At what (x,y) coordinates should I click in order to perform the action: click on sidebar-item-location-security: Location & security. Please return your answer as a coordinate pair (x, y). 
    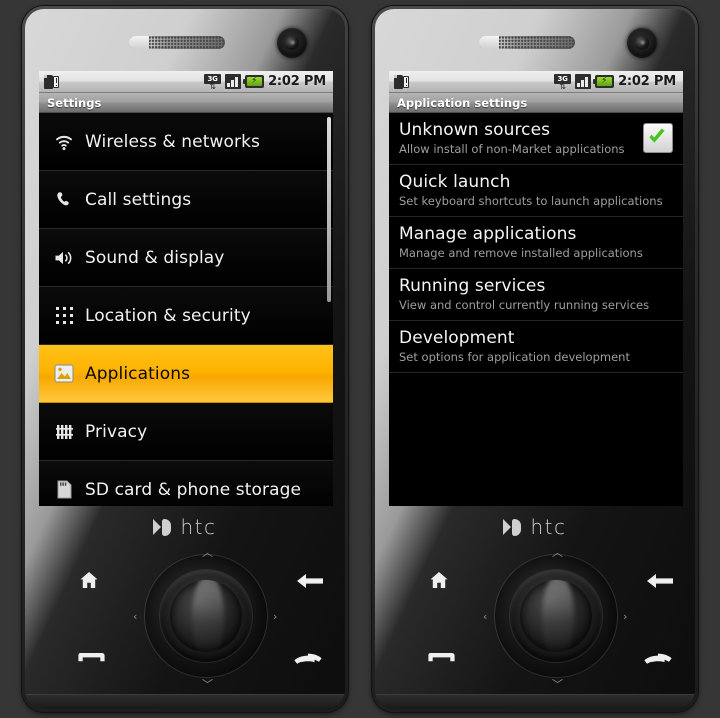
    Looking at the image, I should click on (186, 316).